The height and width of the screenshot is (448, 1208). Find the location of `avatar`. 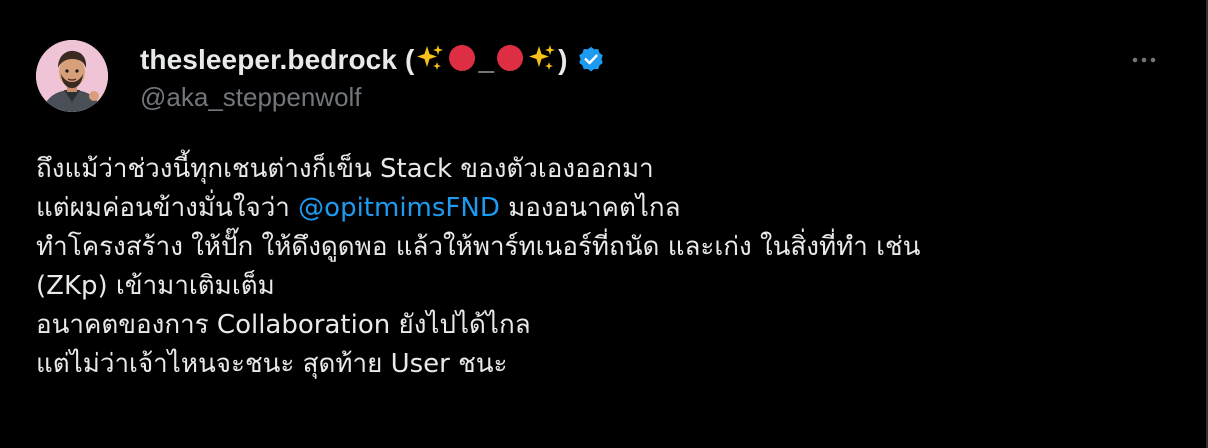

avatar is located at coordinates (72, 76).